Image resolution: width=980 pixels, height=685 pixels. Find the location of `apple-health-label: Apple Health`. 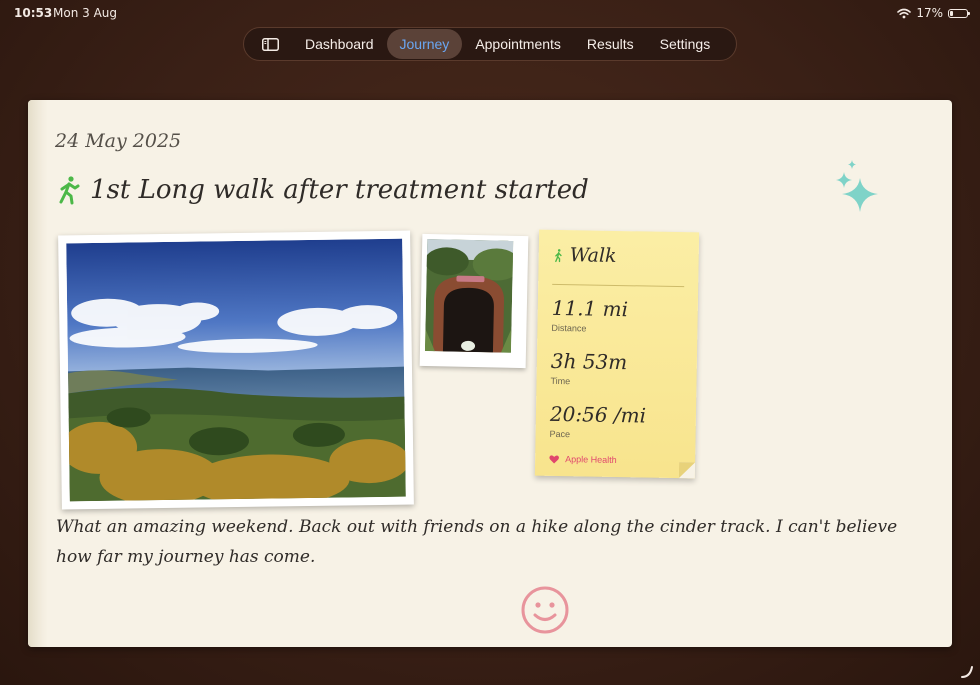

apple-health-label: Apple Health is located at coordinates (591, 460).